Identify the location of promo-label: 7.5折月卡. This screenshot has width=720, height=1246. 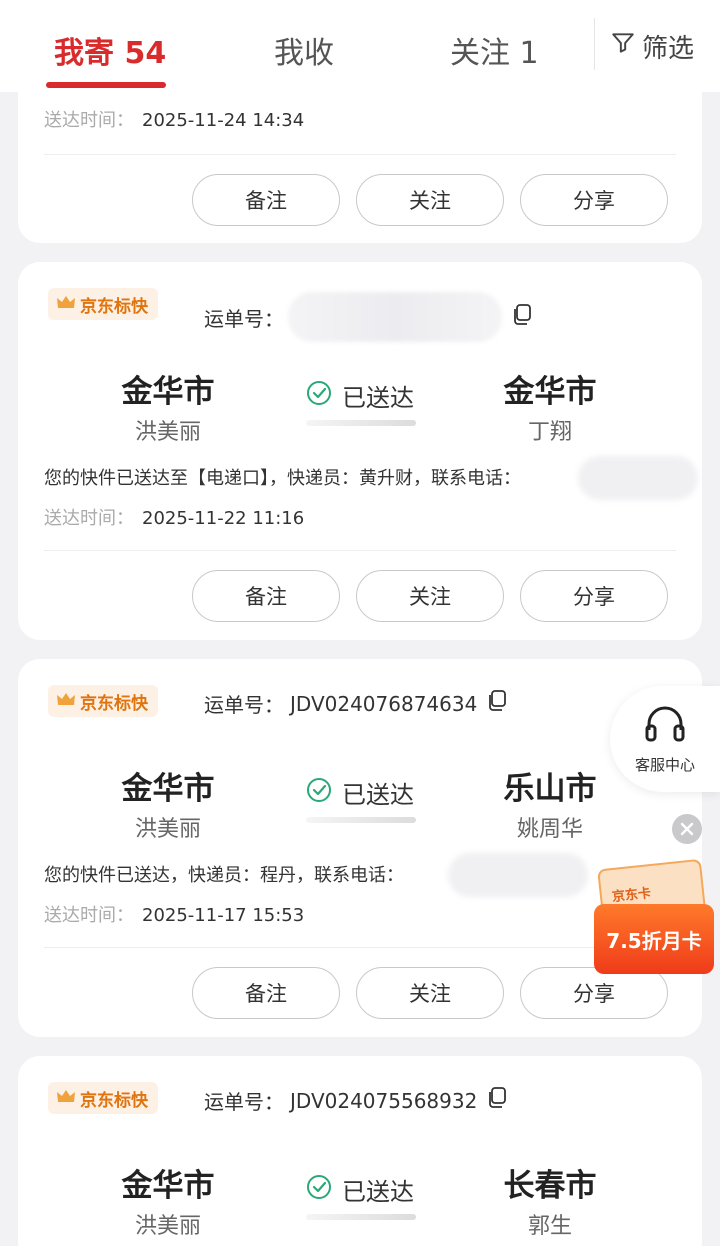
(654, 940).